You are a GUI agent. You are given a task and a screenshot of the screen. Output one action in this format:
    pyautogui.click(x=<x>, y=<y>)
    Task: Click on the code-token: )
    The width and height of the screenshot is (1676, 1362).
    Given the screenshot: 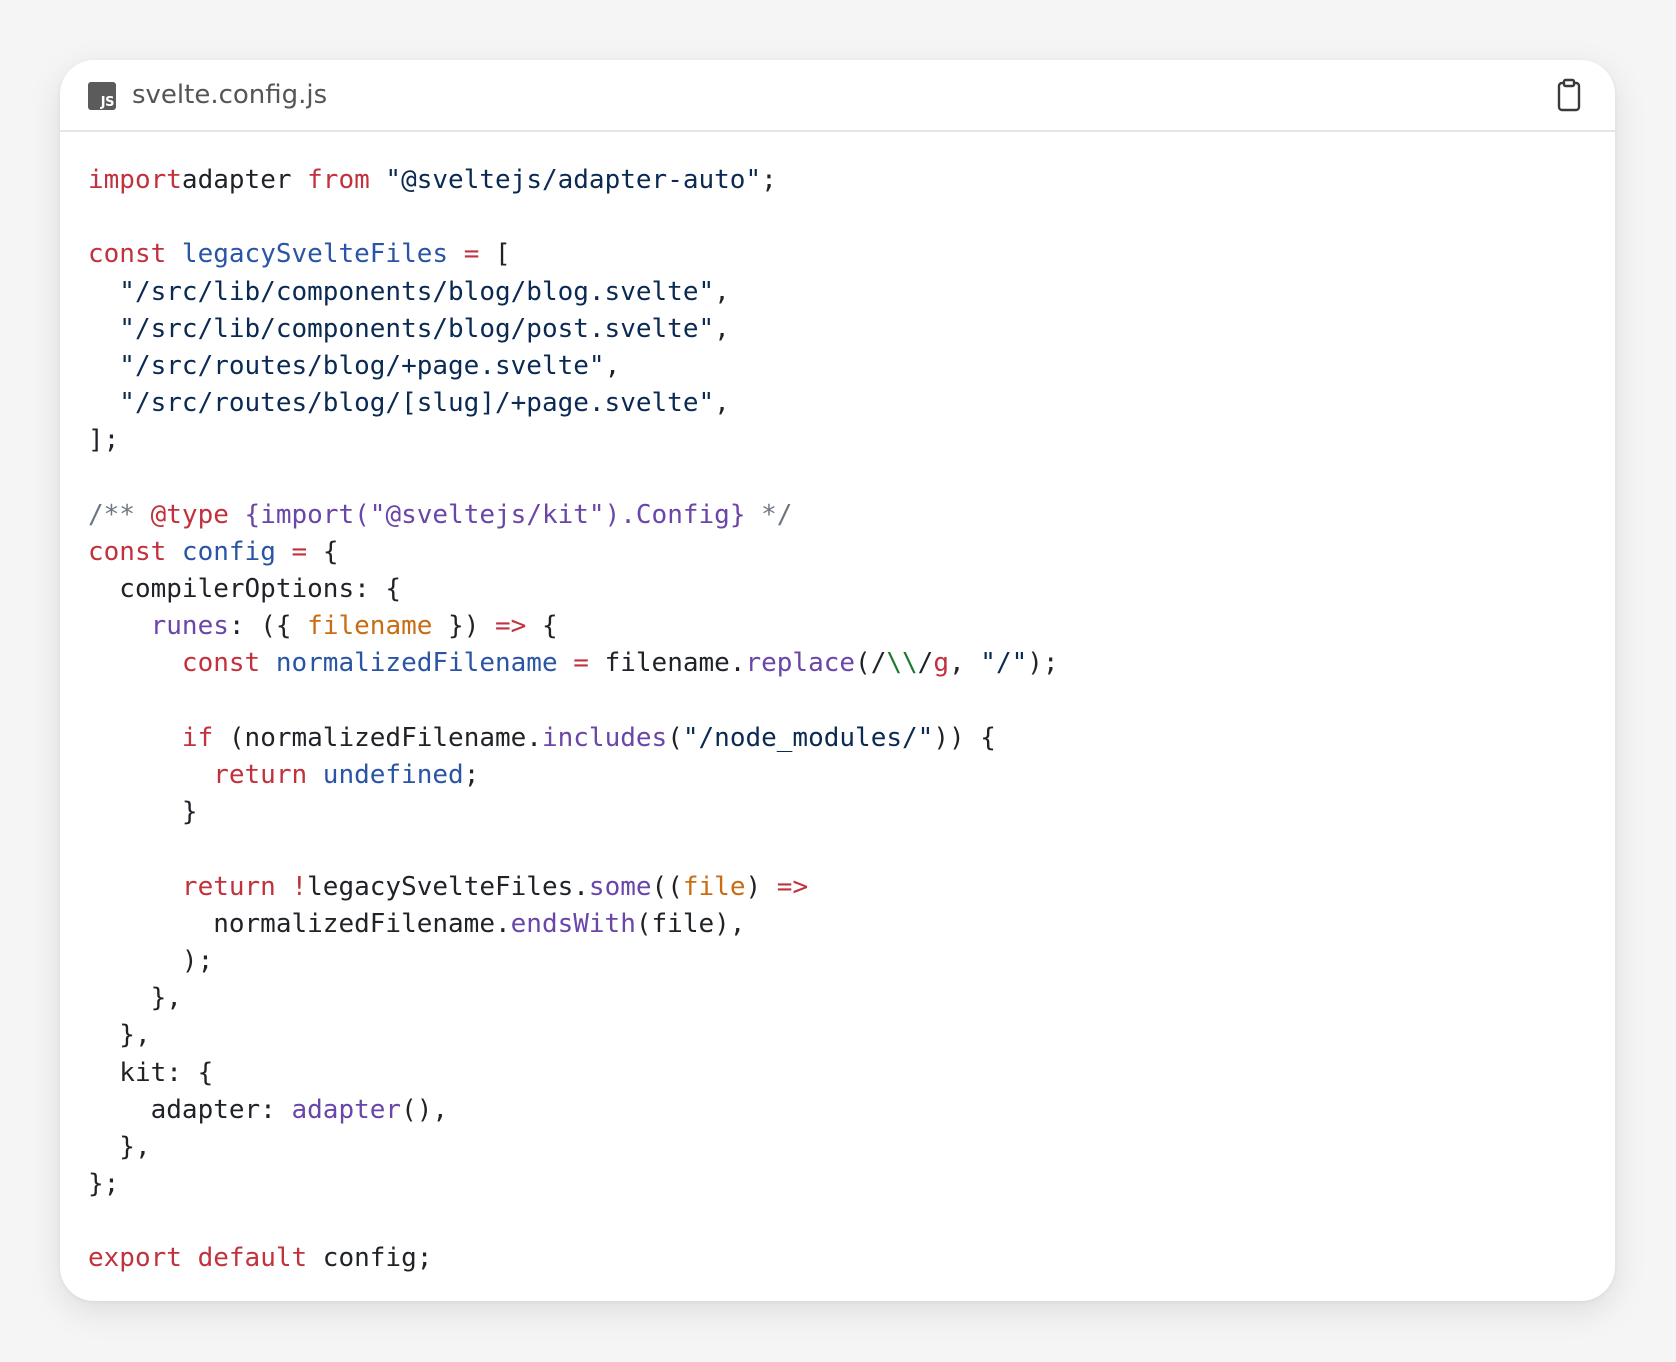 What is the action you would take?
    pyautogui.click(x=761, y=886)
    